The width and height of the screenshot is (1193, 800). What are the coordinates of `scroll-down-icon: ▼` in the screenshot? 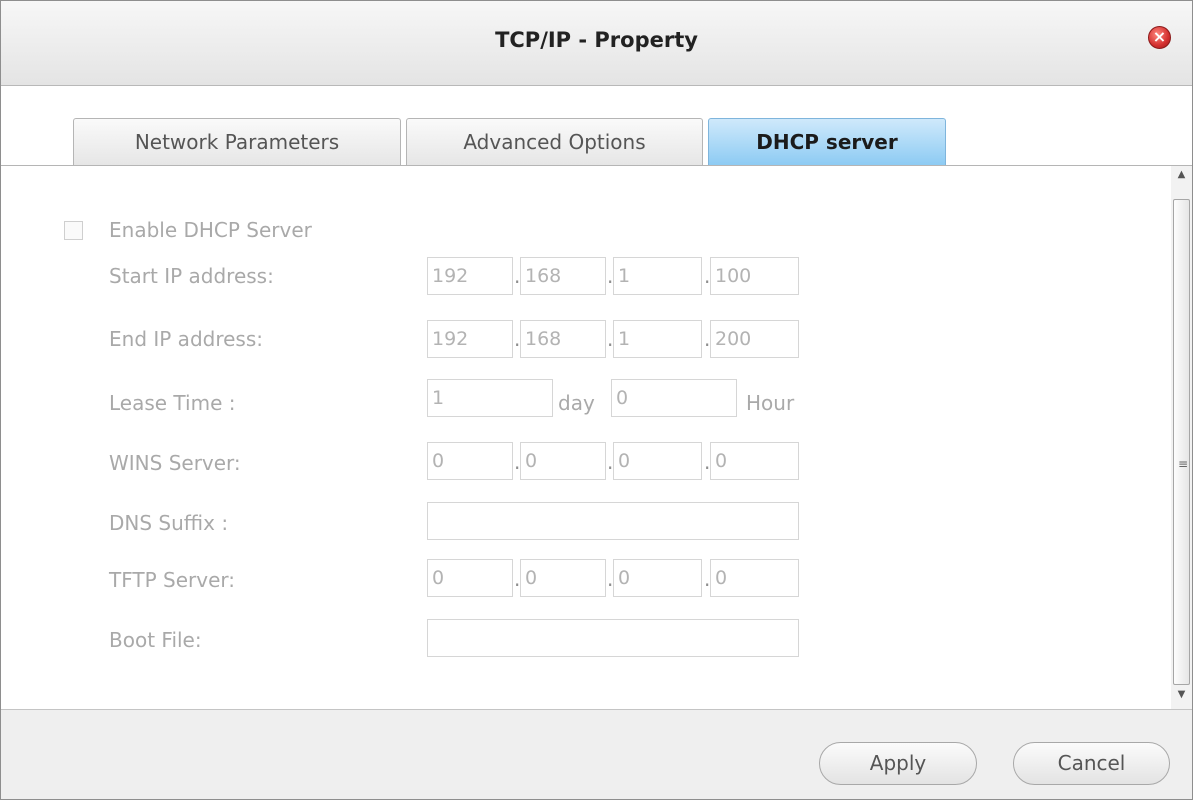 It's located at (1181, 695).